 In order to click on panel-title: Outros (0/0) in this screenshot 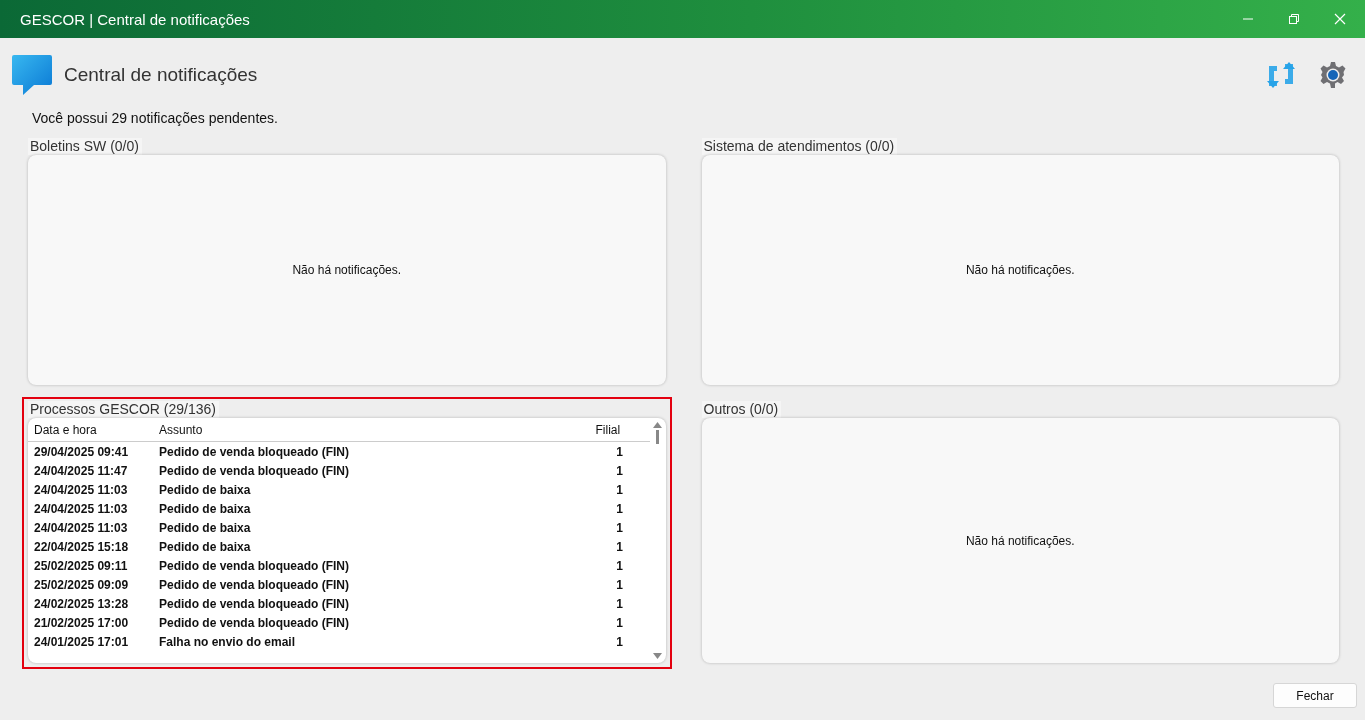, I will do `click(741, 409)`.